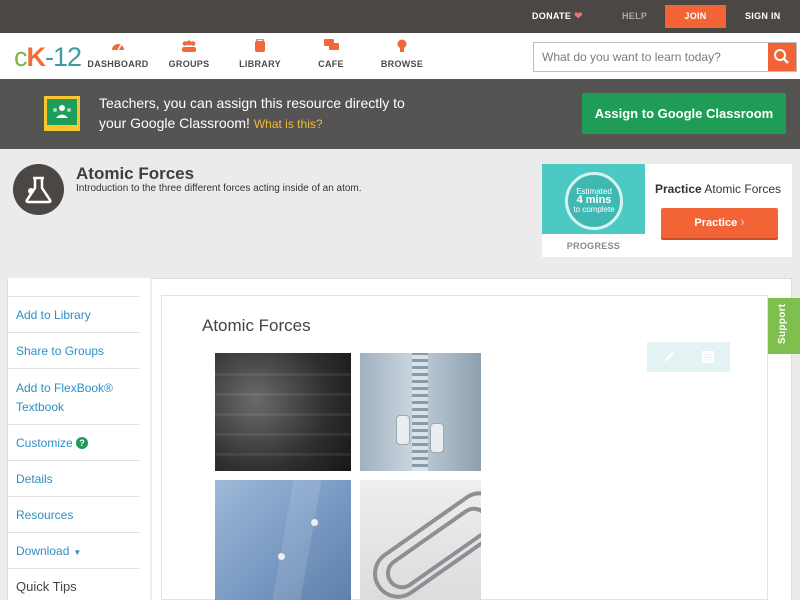  What do you see at coordinates (118, 64) in the screenshot?
I see `nav-dashboard-label: DASHBOARD` at bounding box center [118, 64].